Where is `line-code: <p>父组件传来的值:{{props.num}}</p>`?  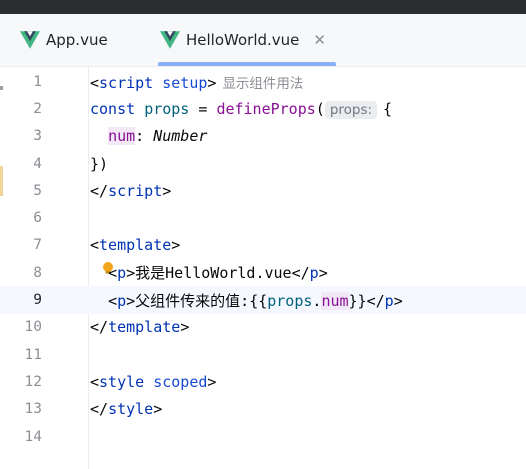
line-code: <p>父组件传来的值:{{props.num}}</p> is located at coordinates (255, 300).